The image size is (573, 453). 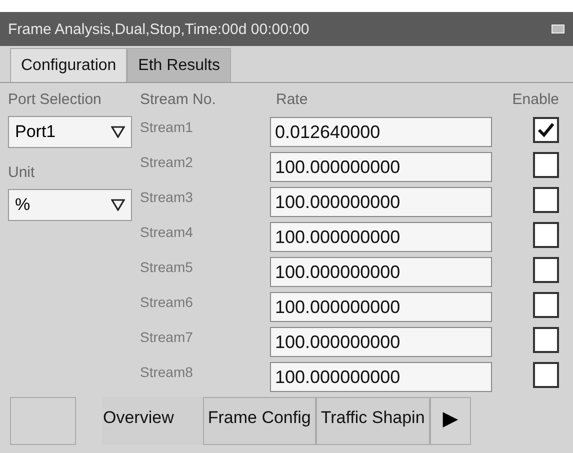 I want to click on blank-panel, so click(x=43, y=421).